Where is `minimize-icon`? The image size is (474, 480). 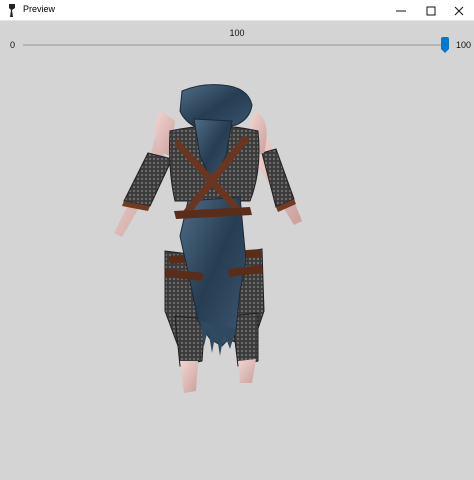 minimize-icon is located at coordinates (401, 10).